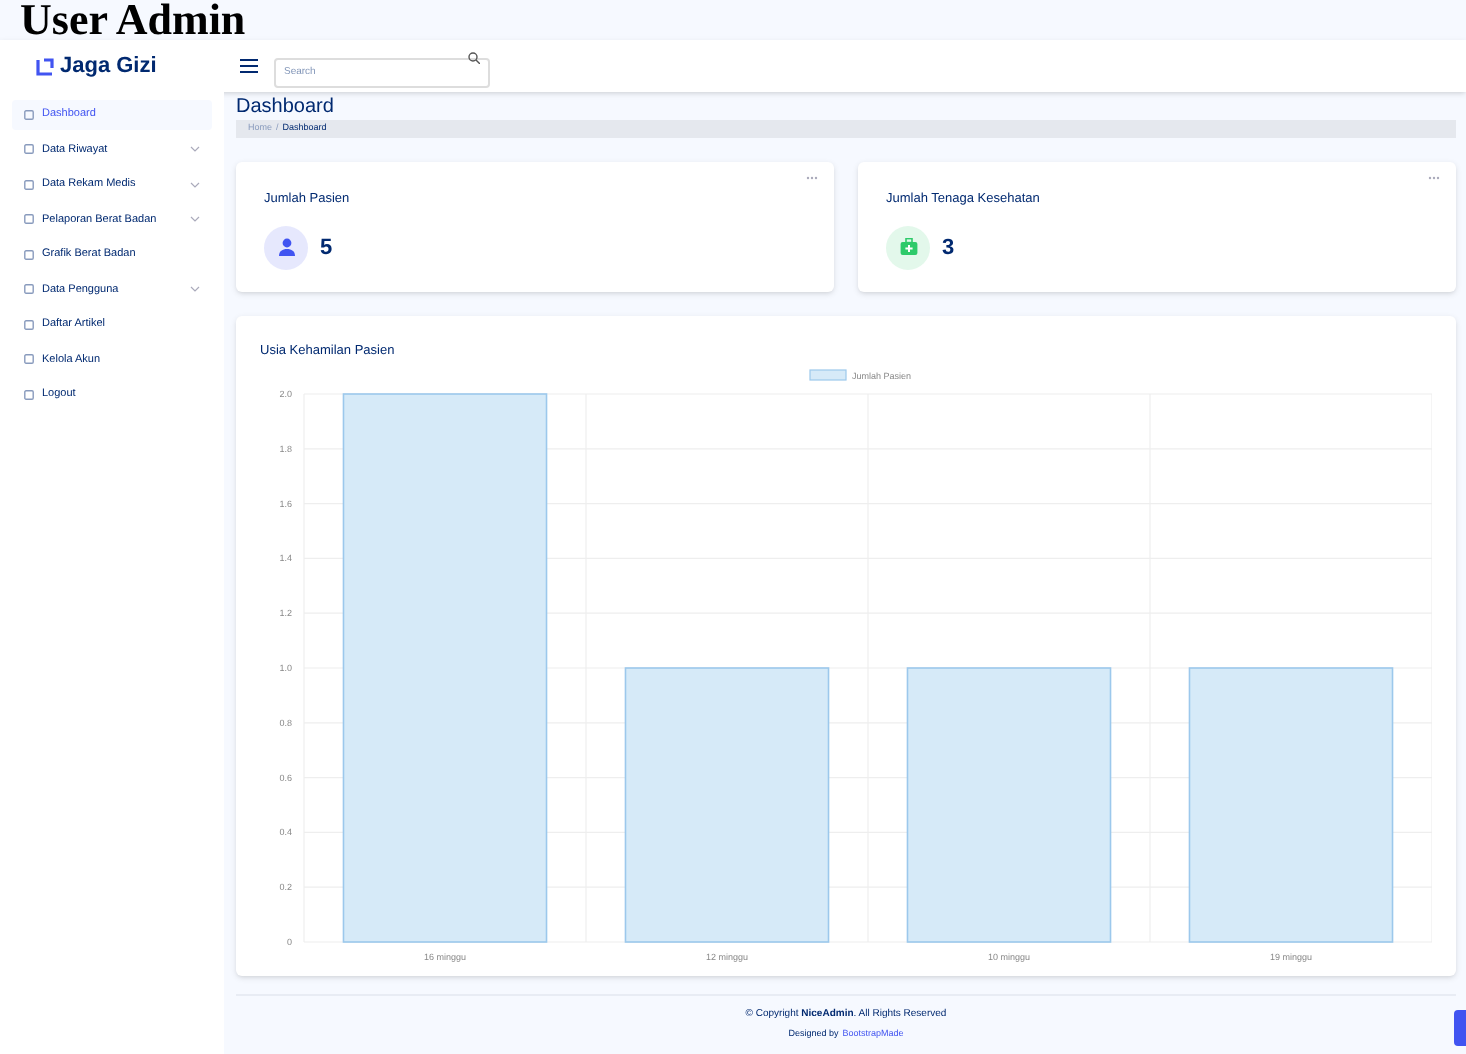  Describe the element at coordinates (249, 66) in the screenshot. I see `menu-icon` at that location.